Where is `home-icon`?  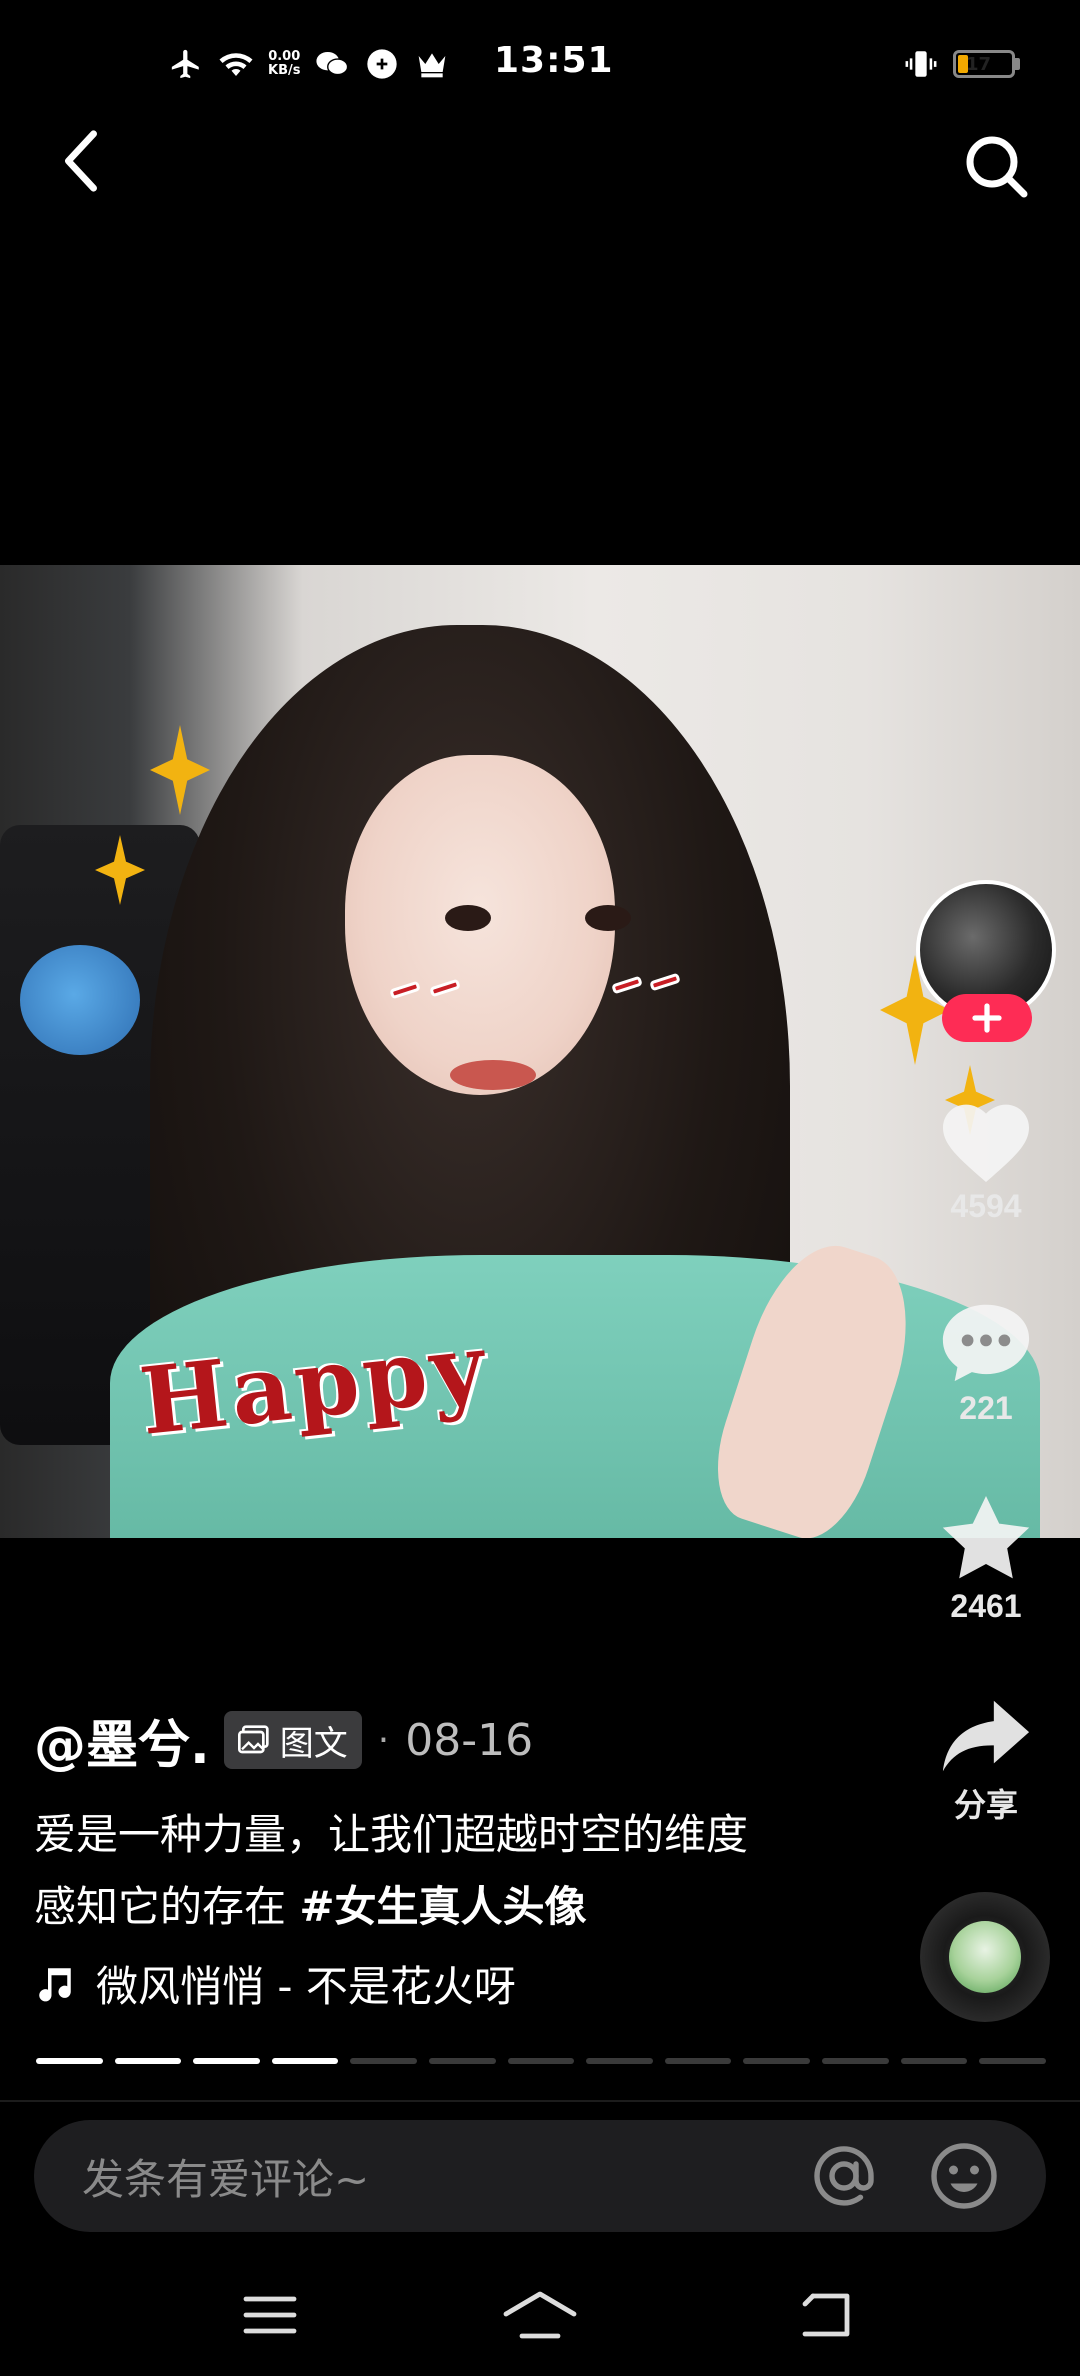 home-icon is located at coordinates (540, 2315).